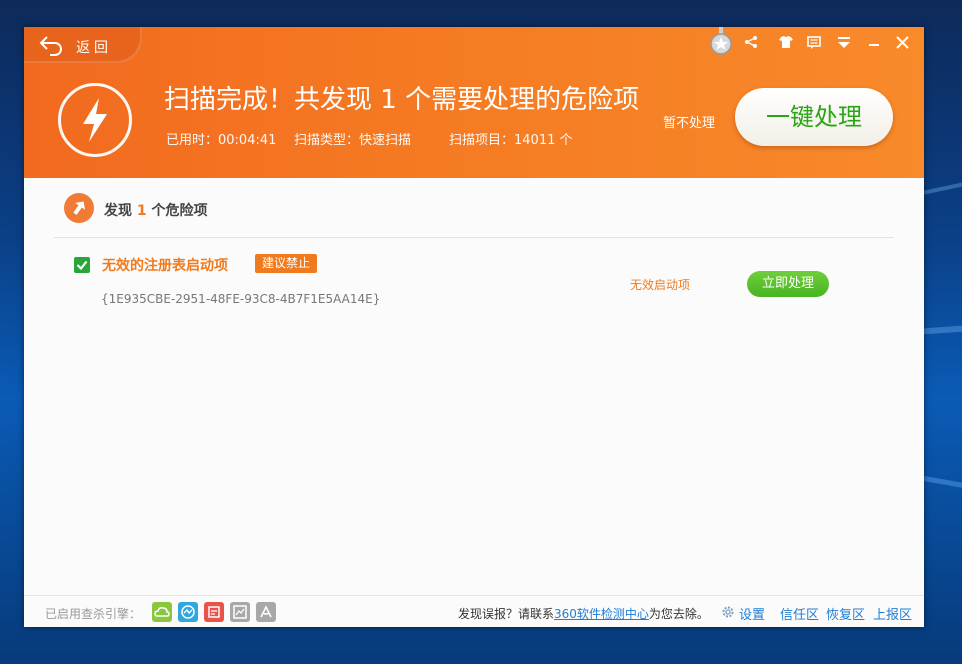 This screenshot has height=664, width=962. Describe the element at coordinates (221, 140) in the screenshot. I see `elapsed-time: 已用时：00:04:41` at that location.